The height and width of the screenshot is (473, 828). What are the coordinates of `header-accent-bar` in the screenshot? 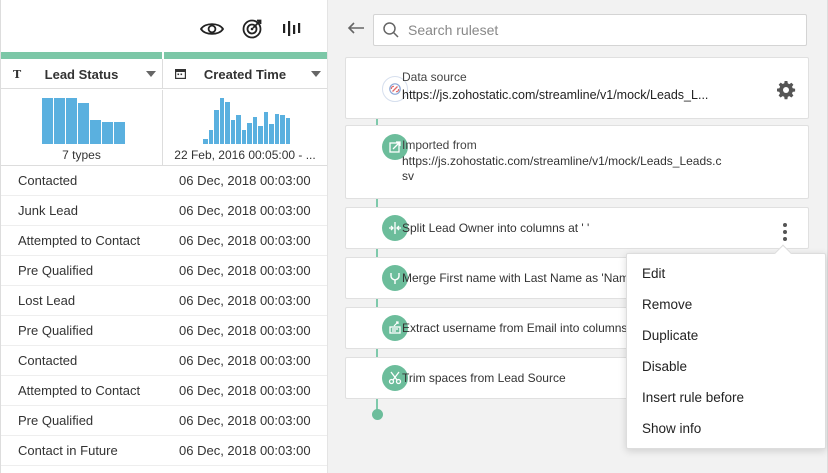 It's located at (164, 55).